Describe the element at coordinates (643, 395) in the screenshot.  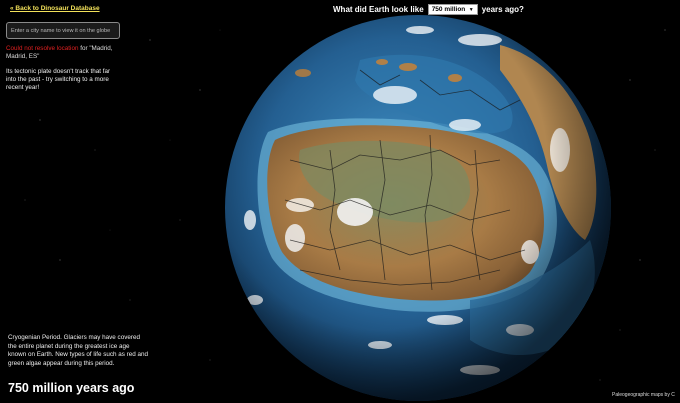
I see `map-credit: Paleogeographic maps by C` at that location.